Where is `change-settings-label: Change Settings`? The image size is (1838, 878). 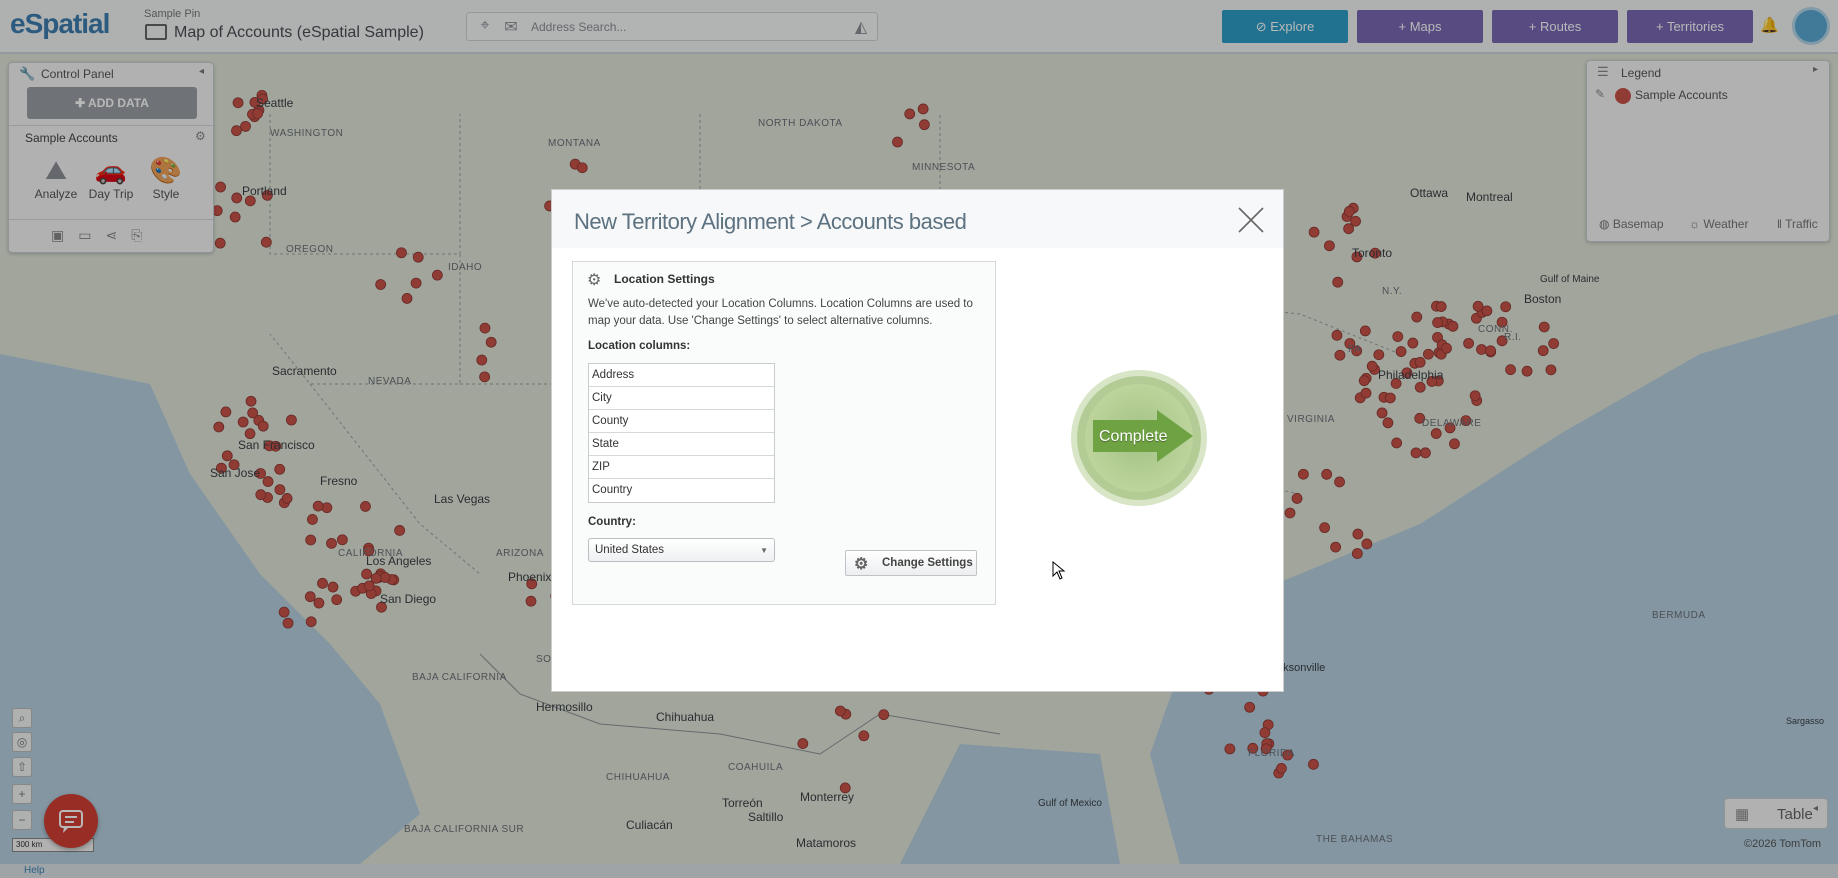 change-settings-label: Change Settings is located at coordinates (927, 563).